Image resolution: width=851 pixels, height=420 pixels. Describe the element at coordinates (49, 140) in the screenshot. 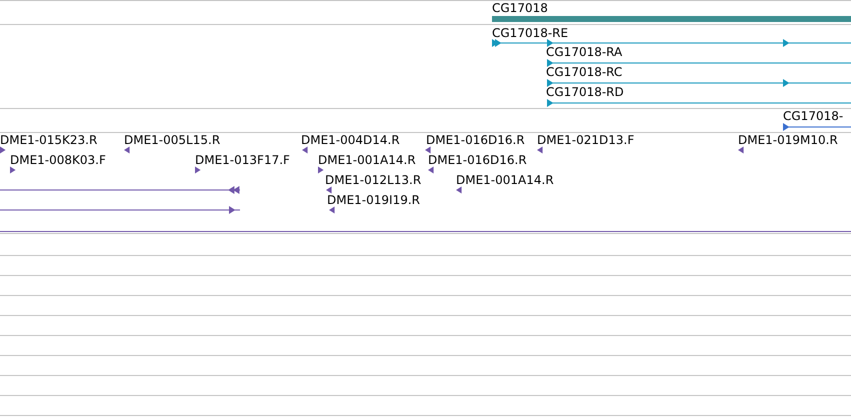

I see `feature-label: DME1-015K23.R` at that location.